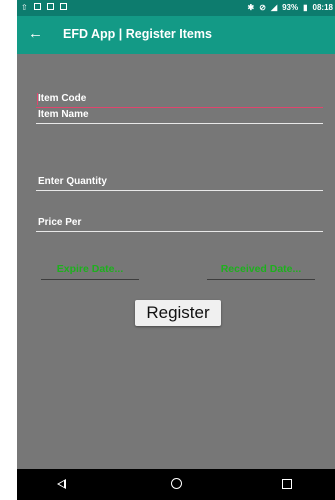  I want to click on navigation-bar, so click(176, 484).